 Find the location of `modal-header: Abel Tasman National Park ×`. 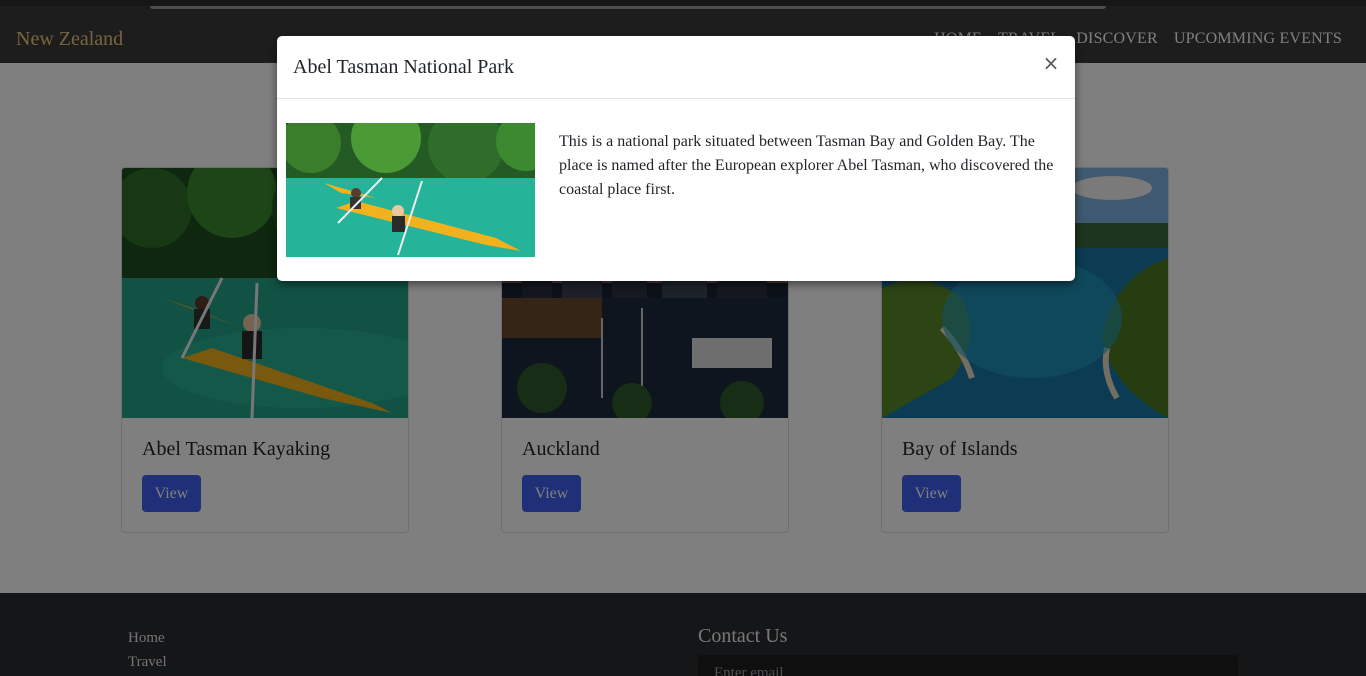

modal-header: Abel Tasman National Park × is located at coordinates (676, 67).